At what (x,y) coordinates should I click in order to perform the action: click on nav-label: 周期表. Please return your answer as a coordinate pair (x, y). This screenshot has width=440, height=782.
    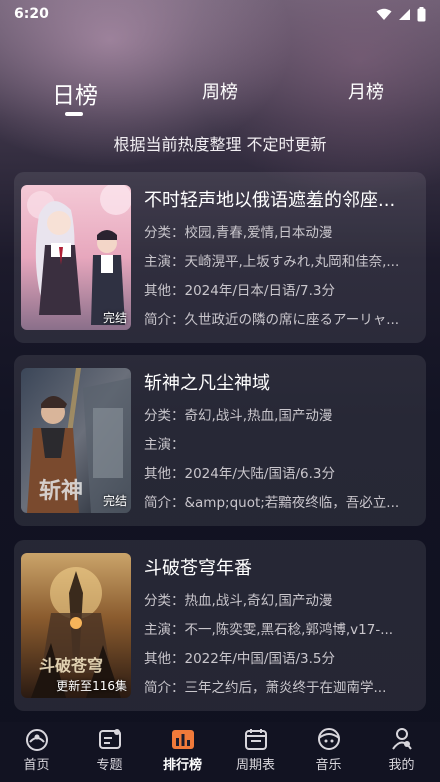
    Looking at the image, I should click on (255, 765).